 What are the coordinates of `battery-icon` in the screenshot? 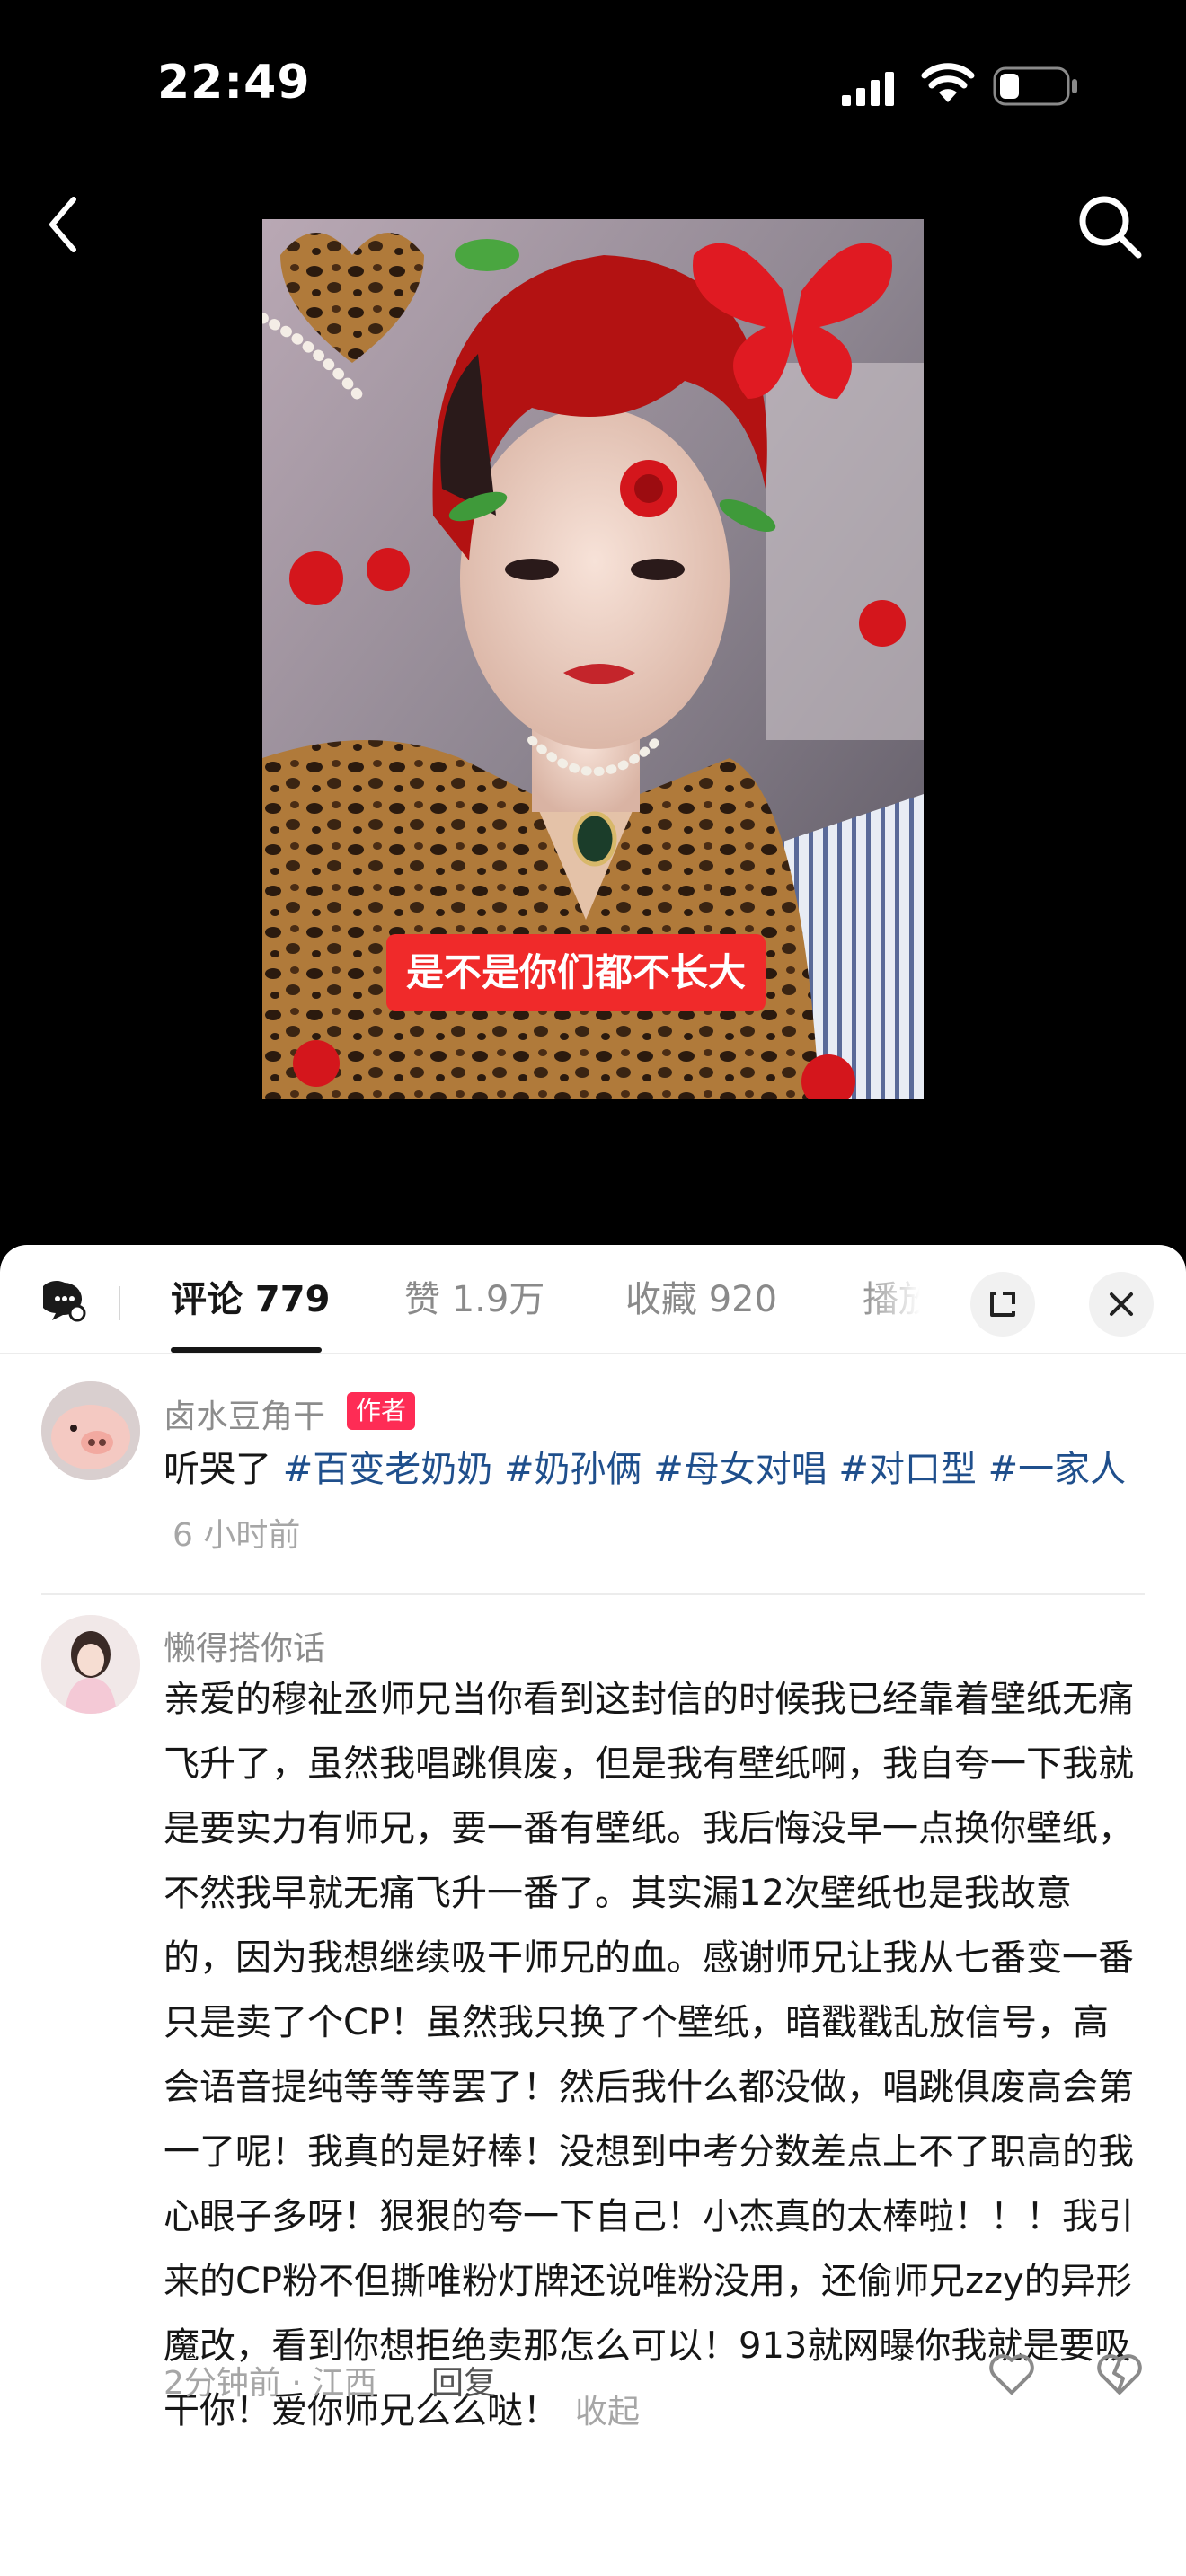 It's located at (1035, 86).